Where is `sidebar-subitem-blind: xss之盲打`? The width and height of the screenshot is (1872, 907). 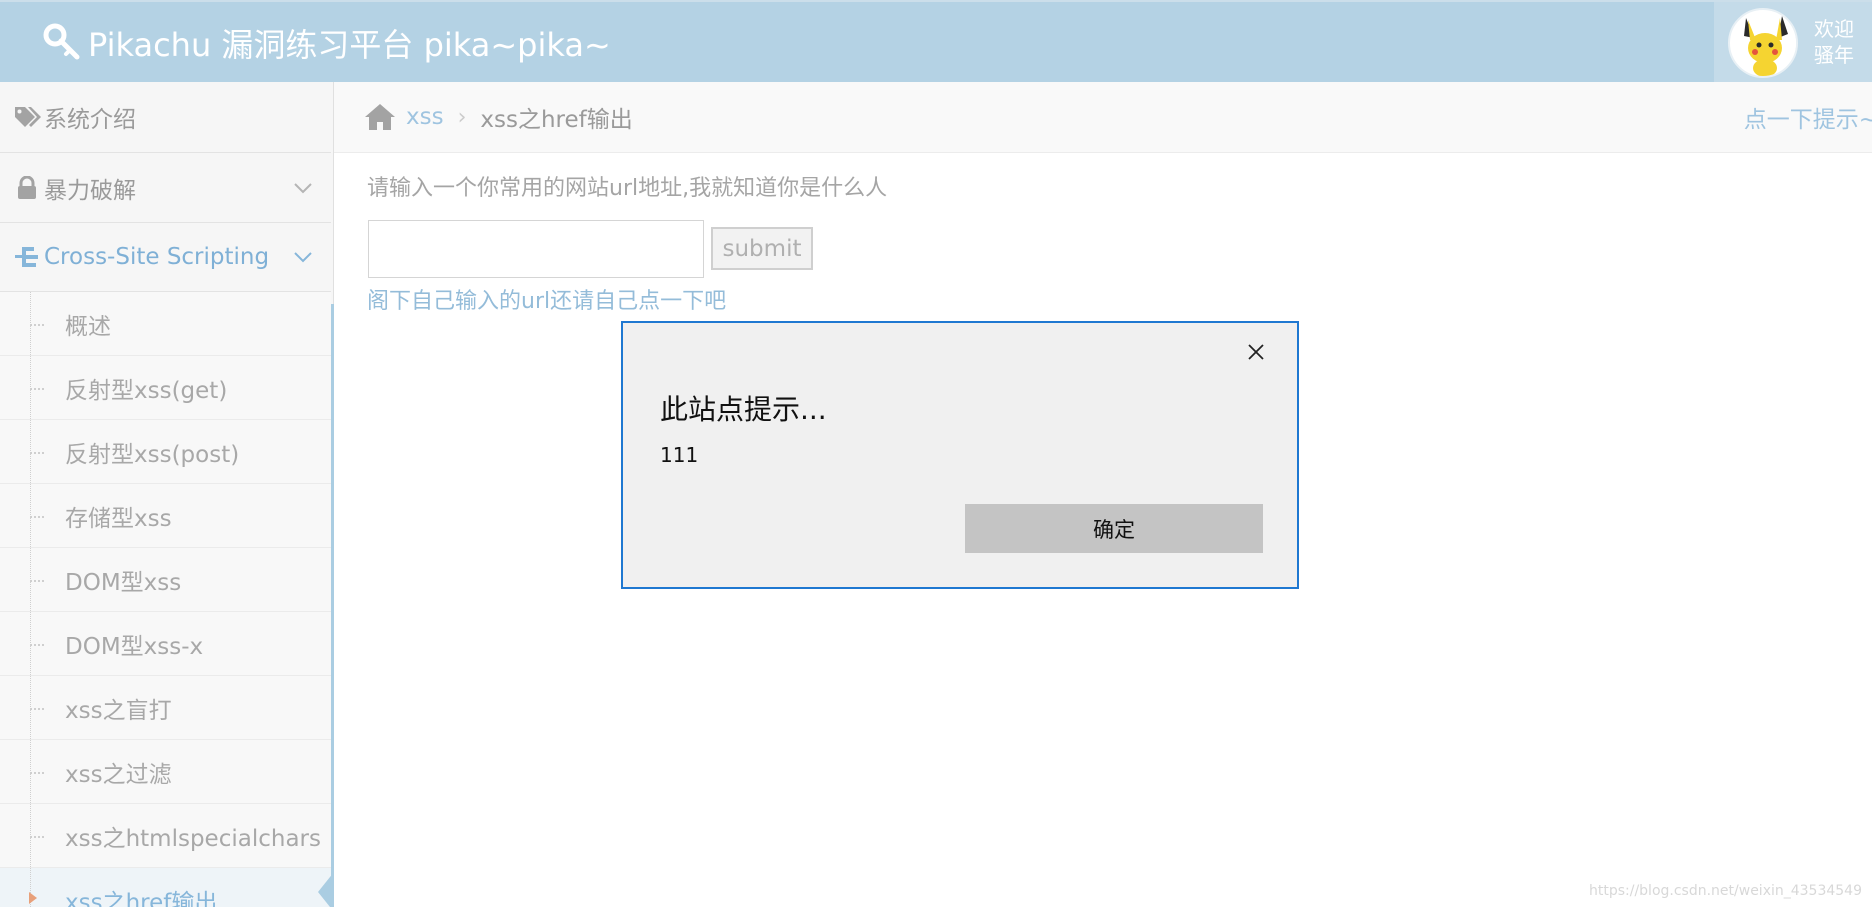
sidebar-subitem-blind: xss之盲打 is located at coordinates (165, 708).